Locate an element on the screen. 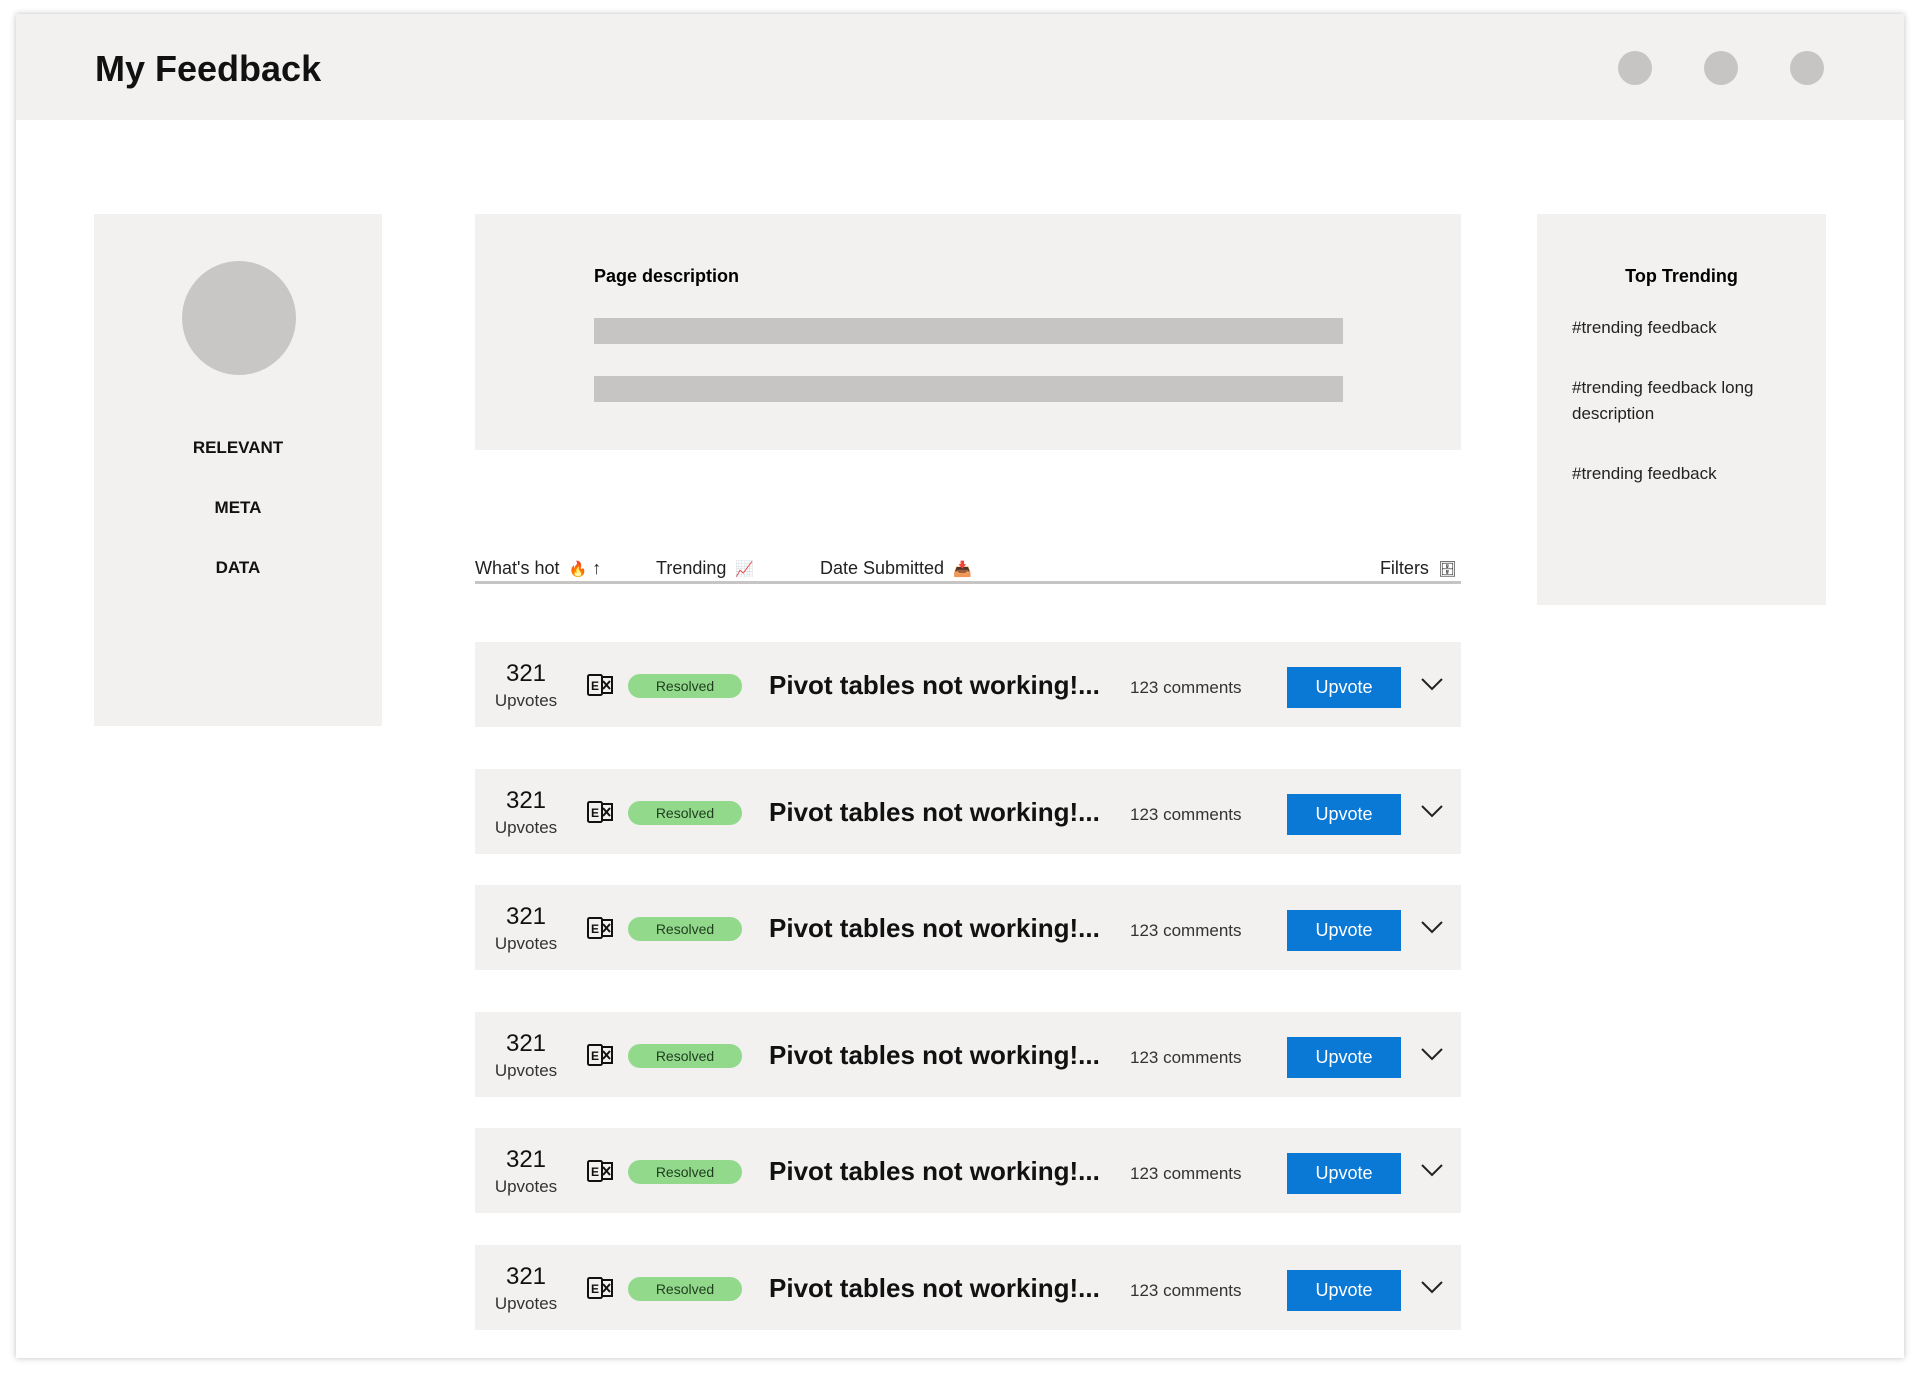 The image size is (1920, 1374). page-description-card: Page description is located at coordinates (968, 332).